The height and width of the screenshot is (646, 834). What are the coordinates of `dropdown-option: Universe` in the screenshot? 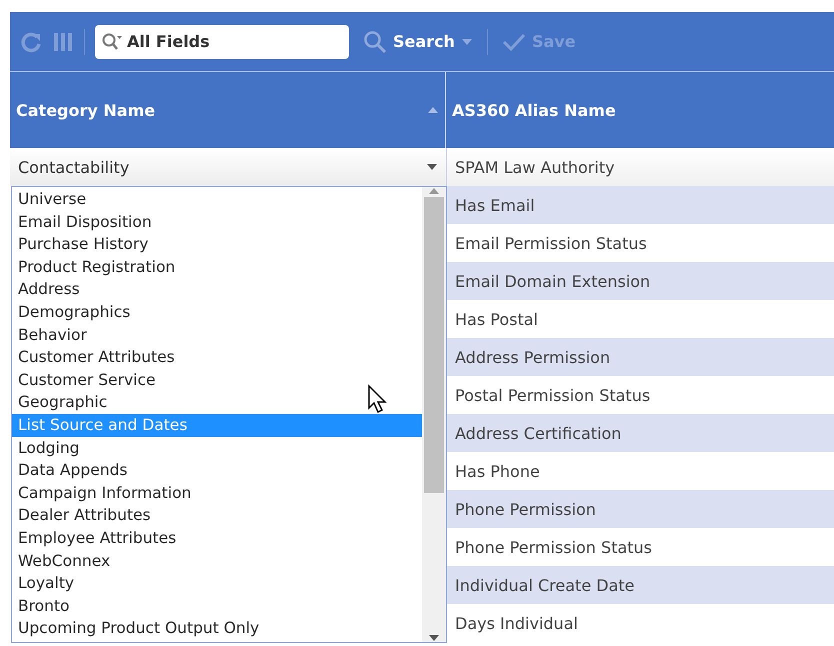 It's located at (217, 199).